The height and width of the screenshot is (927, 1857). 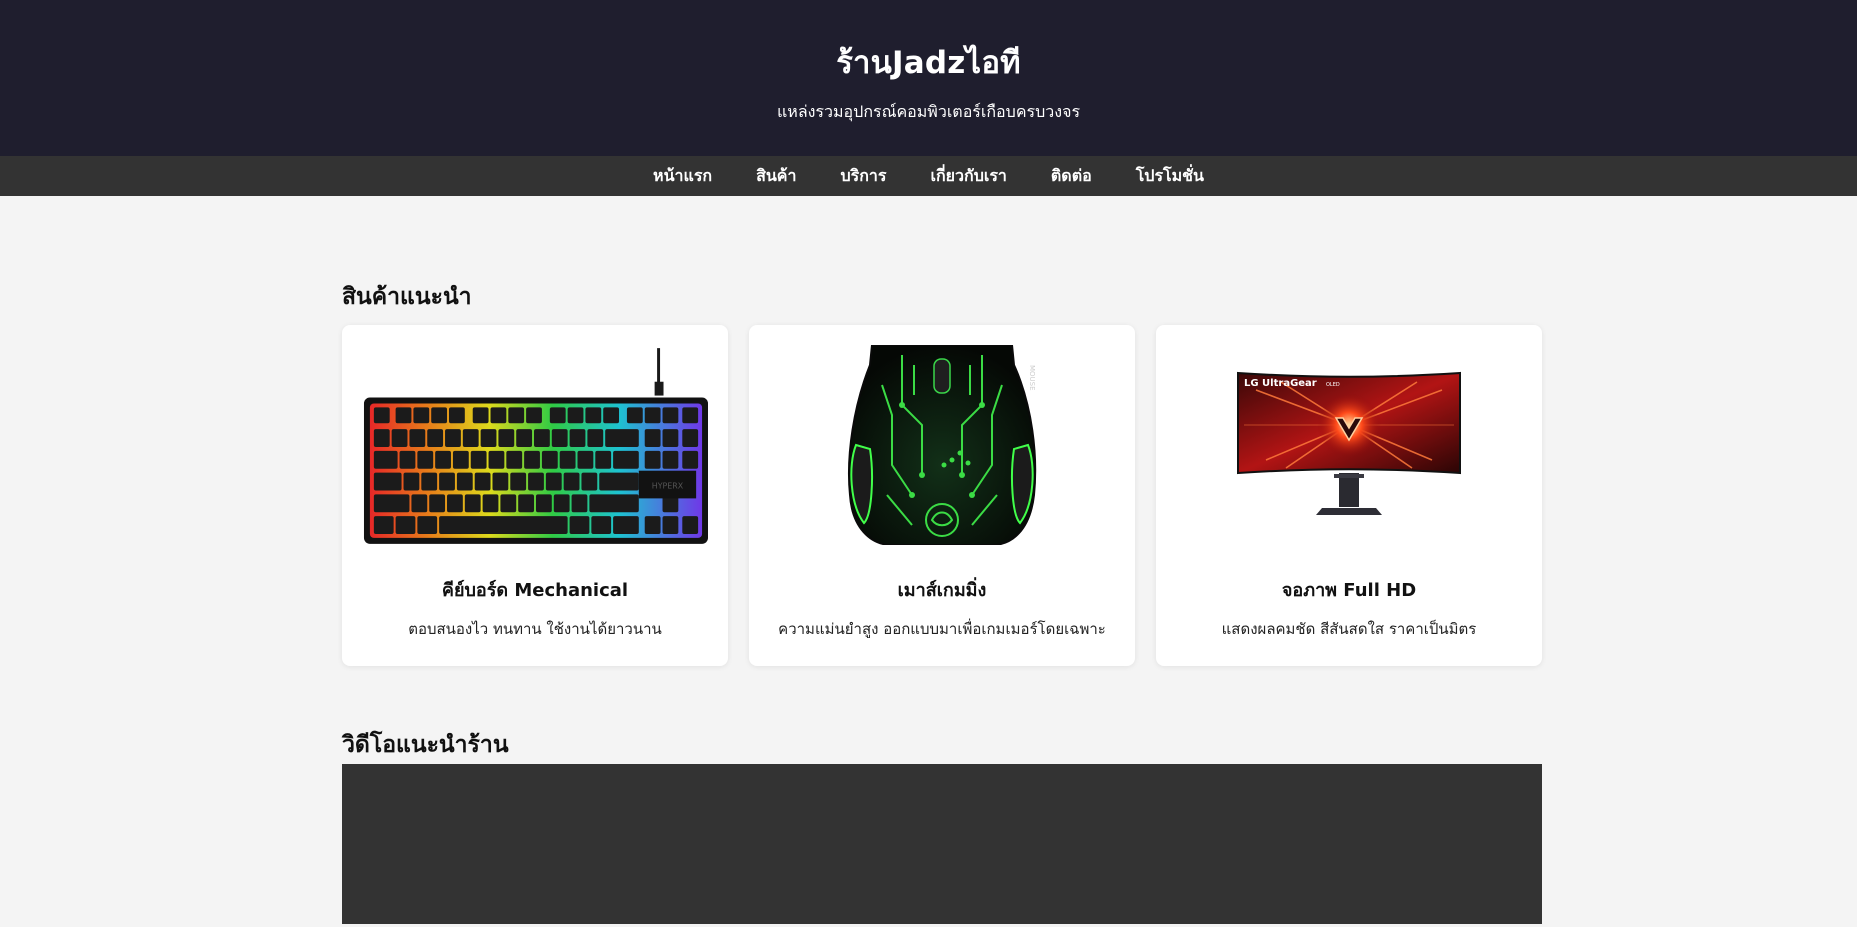 What do you see at coordinates (776, 176) in the screenshot?
I see `nav-item-products: สินค้า` at bounding box center [776, 176].